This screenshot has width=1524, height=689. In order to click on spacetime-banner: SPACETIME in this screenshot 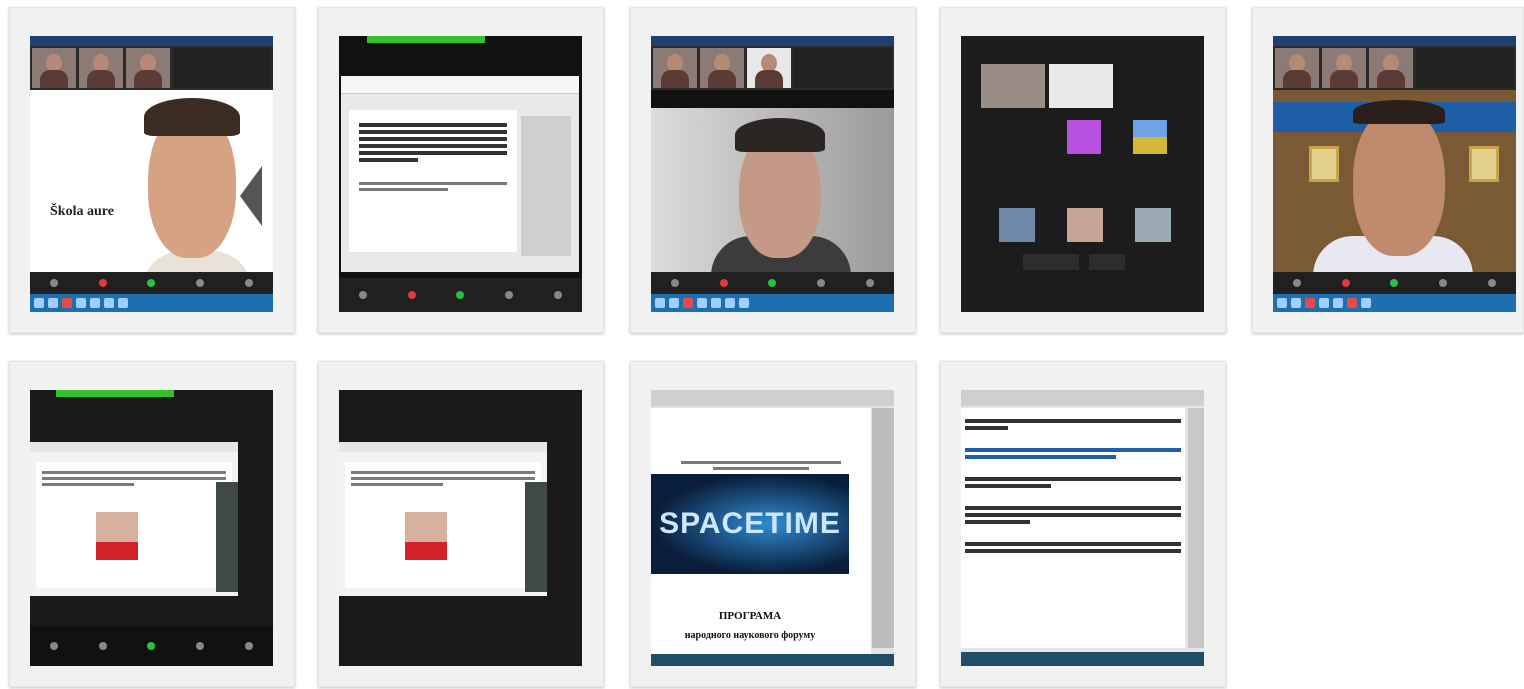, I will do `click(750, 524)`.